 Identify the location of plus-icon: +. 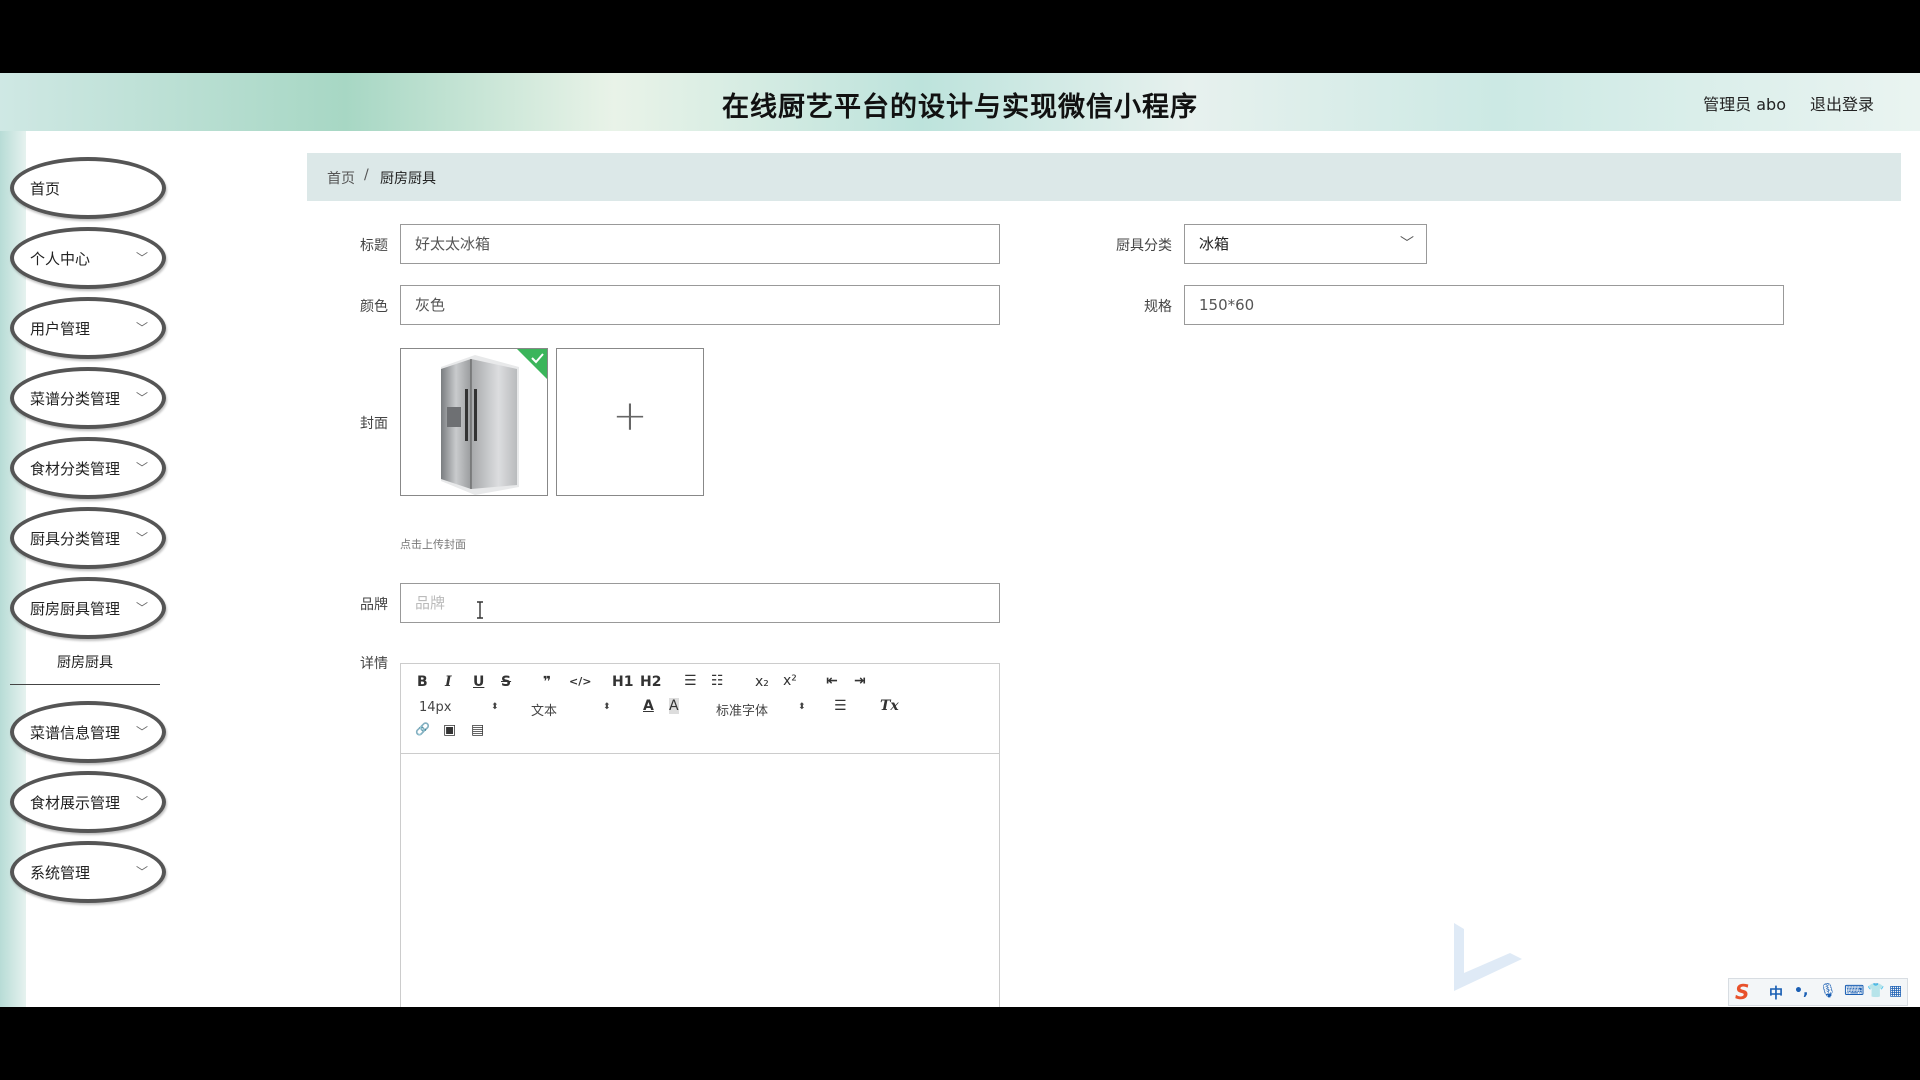
(630, 415).